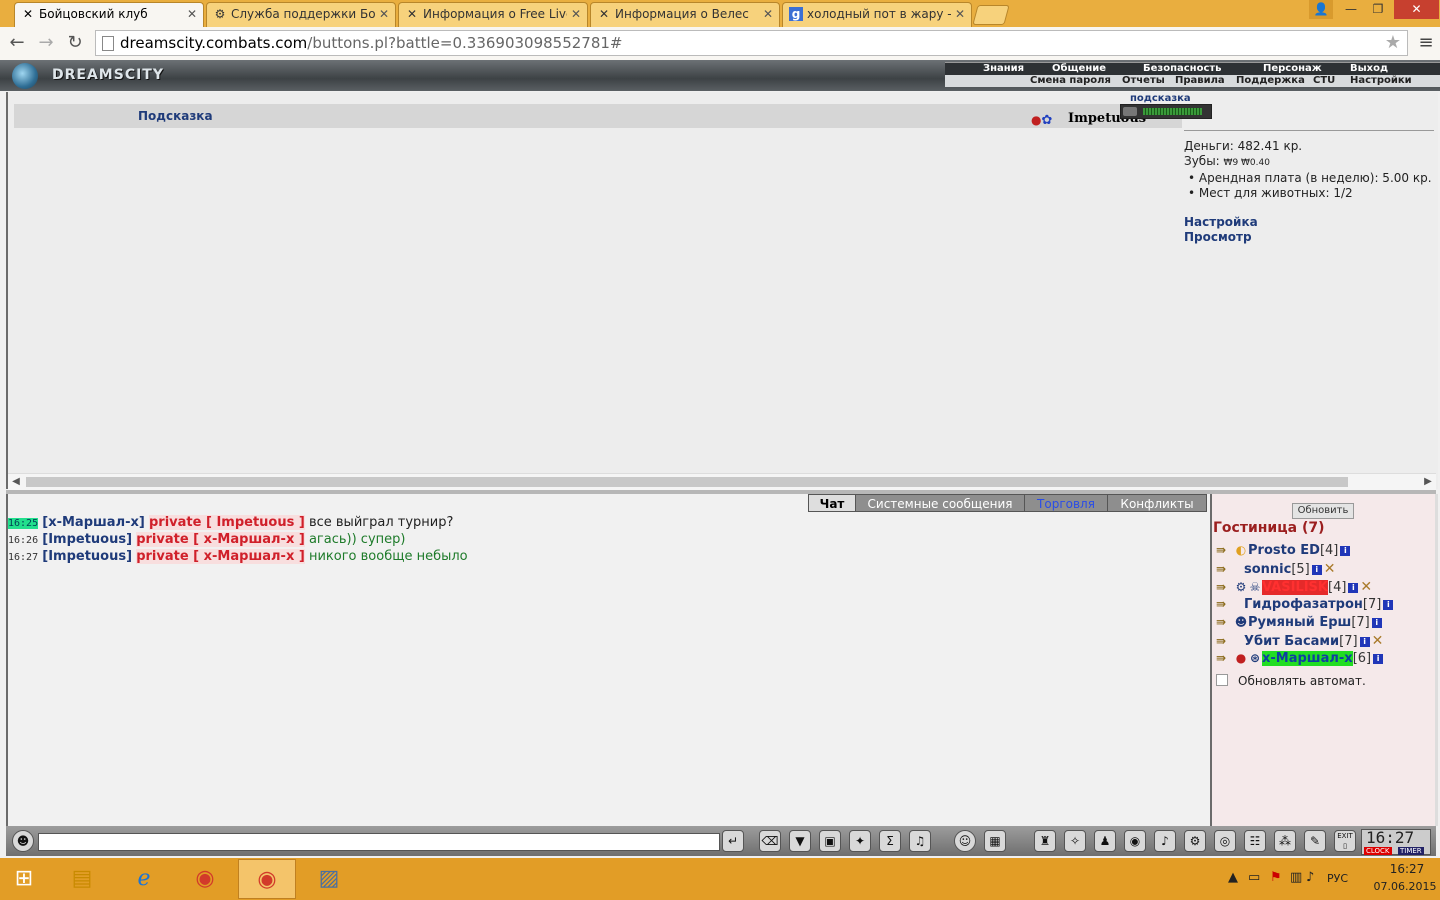 Image resolution: width=1440 pixels, height=900 pixels. Describe the element at coordinates (1299, 624) in the screenshot. I see `online-user: ⇛ ☻Румяный Ерш[7] i` at that location.